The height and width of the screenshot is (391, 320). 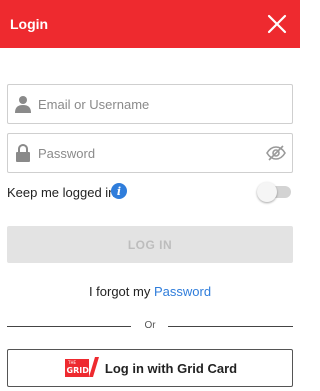 I want to click on forgot-password-link: Password, so click(x=182, y=291).